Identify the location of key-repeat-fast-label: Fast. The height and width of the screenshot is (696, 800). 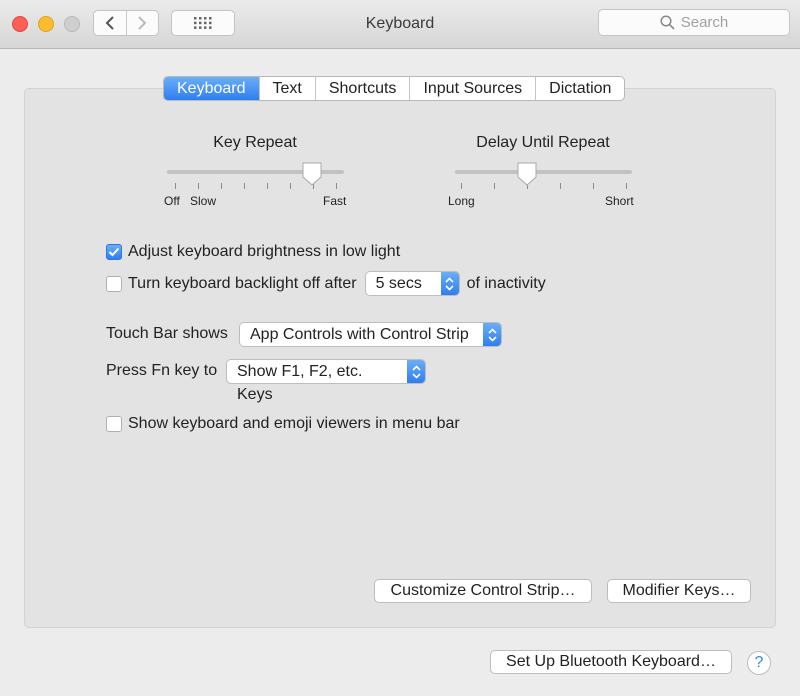
(335, 201).